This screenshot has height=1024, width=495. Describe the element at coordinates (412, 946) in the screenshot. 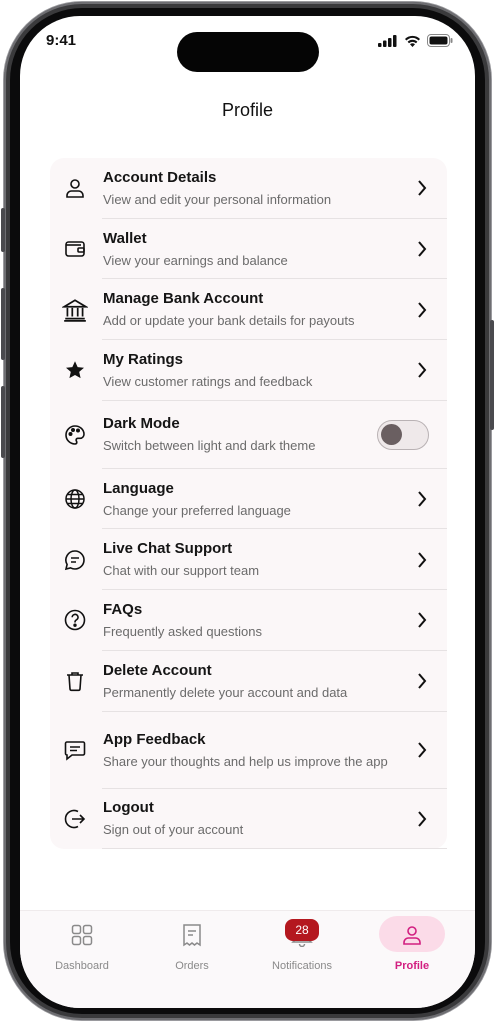

I see `tab-profile: Profile` at that location.